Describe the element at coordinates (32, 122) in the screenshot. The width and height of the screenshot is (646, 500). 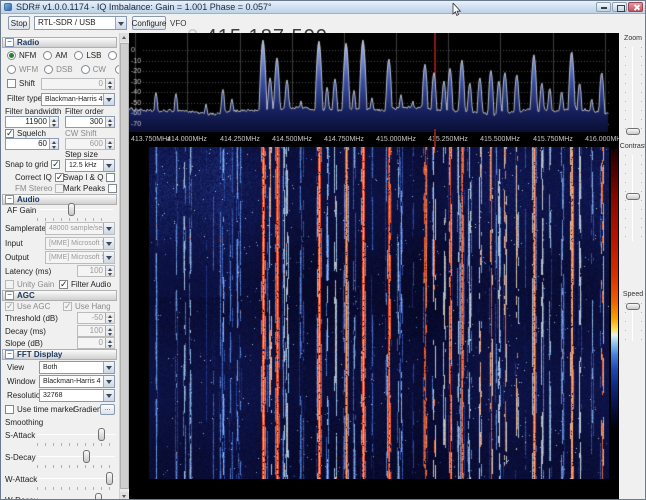
I see `filter-bandwidth-spinner: 11900` at that location.